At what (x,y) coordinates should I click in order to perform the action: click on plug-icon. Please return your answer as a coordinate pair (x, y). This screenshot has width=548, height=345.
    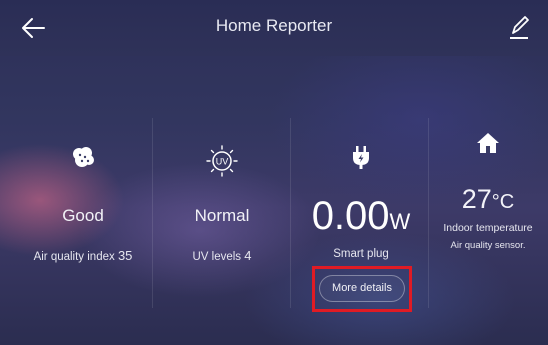
    Looking at the image, I should click on (361, 157).